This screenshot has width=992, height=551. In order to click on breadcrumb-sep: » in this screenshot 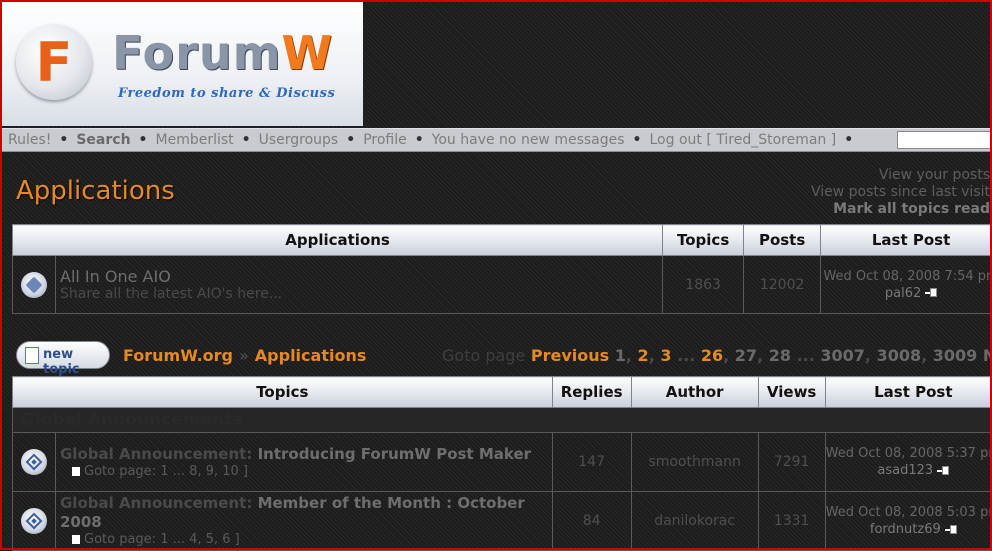, I will do `click(244, 355)`.